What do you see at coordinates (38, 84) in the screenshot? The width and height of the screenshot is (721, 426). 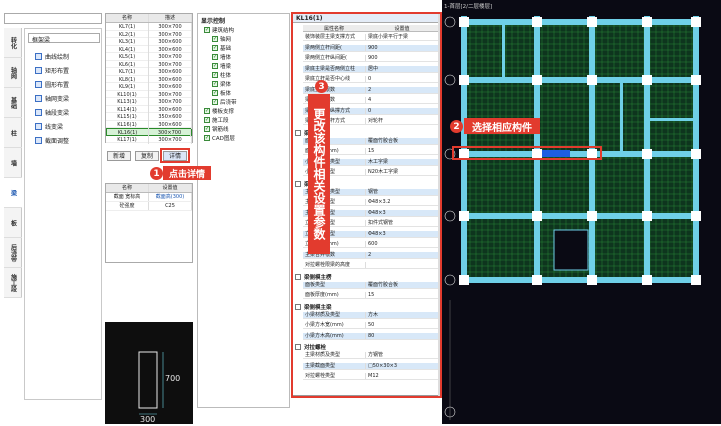 I see `tool-icon` at bounding box center [38, 84].